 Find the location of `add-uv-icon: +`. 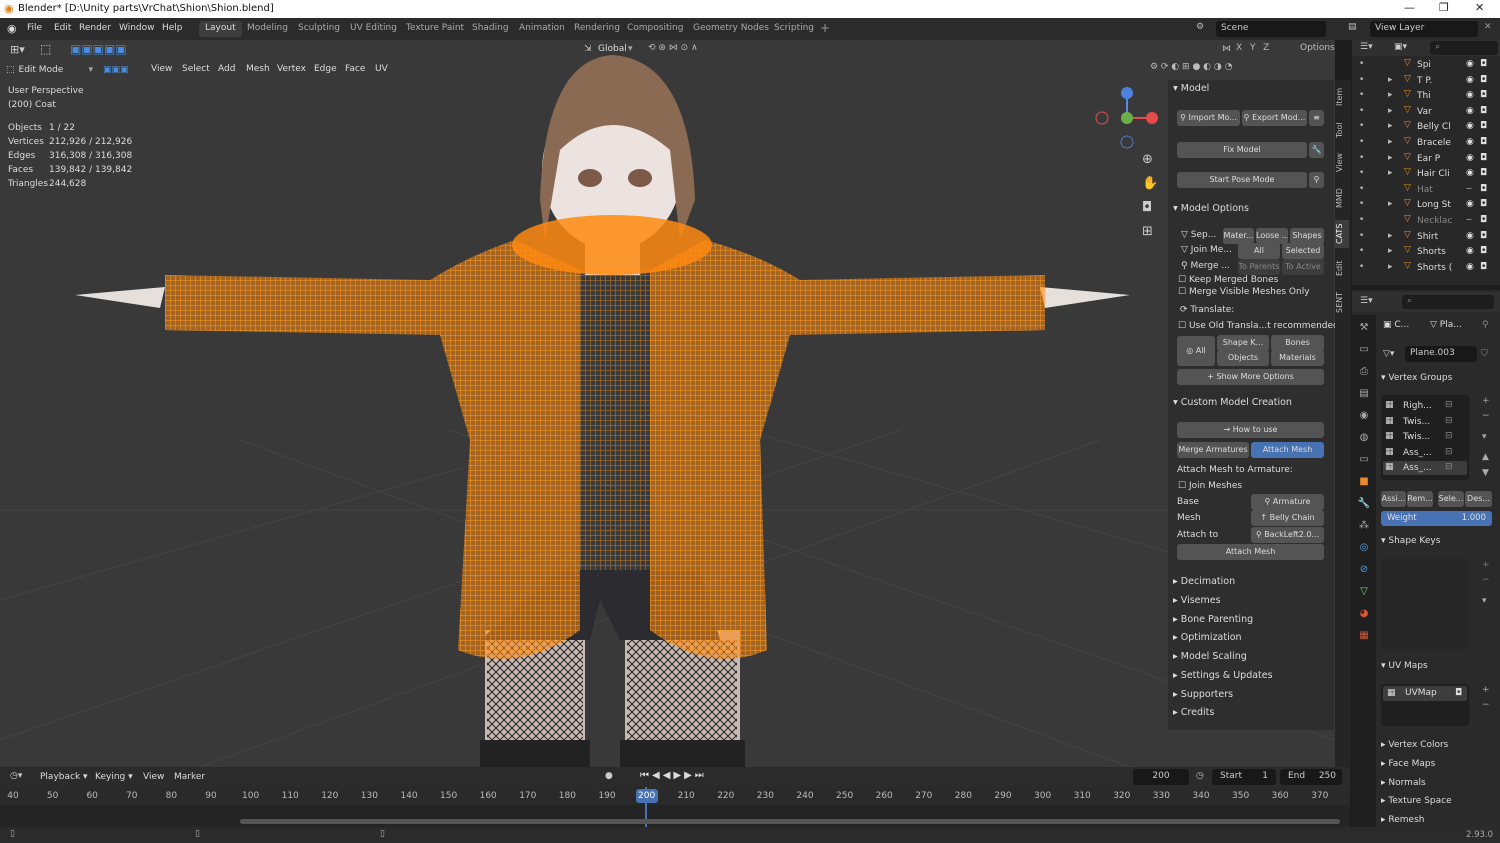

add-uv-icon: + is located at coordinates (1486, 690).